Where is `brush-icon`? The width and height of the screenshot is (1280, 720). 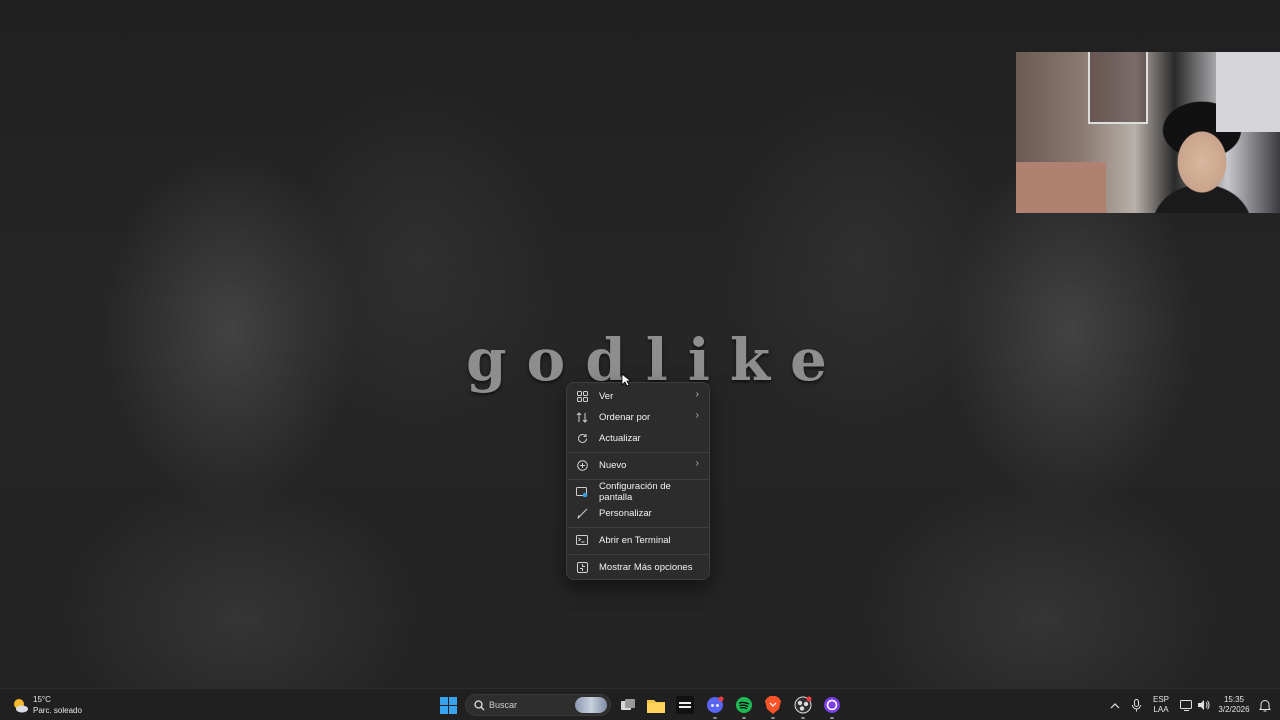 brush-icon is located at coordinates (582, 513).